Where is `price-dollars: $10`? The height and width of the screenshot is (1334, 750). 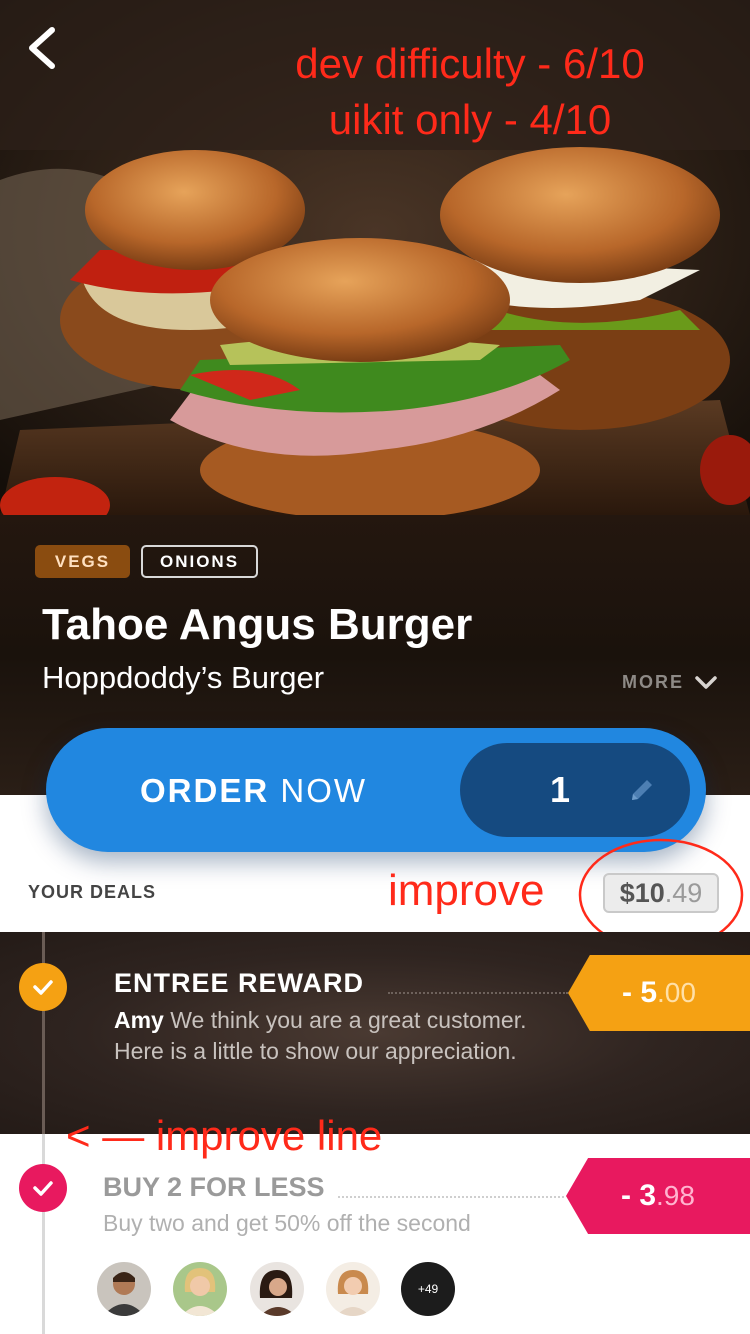 price-dollars: $10 is located at coordinates (642, 892).